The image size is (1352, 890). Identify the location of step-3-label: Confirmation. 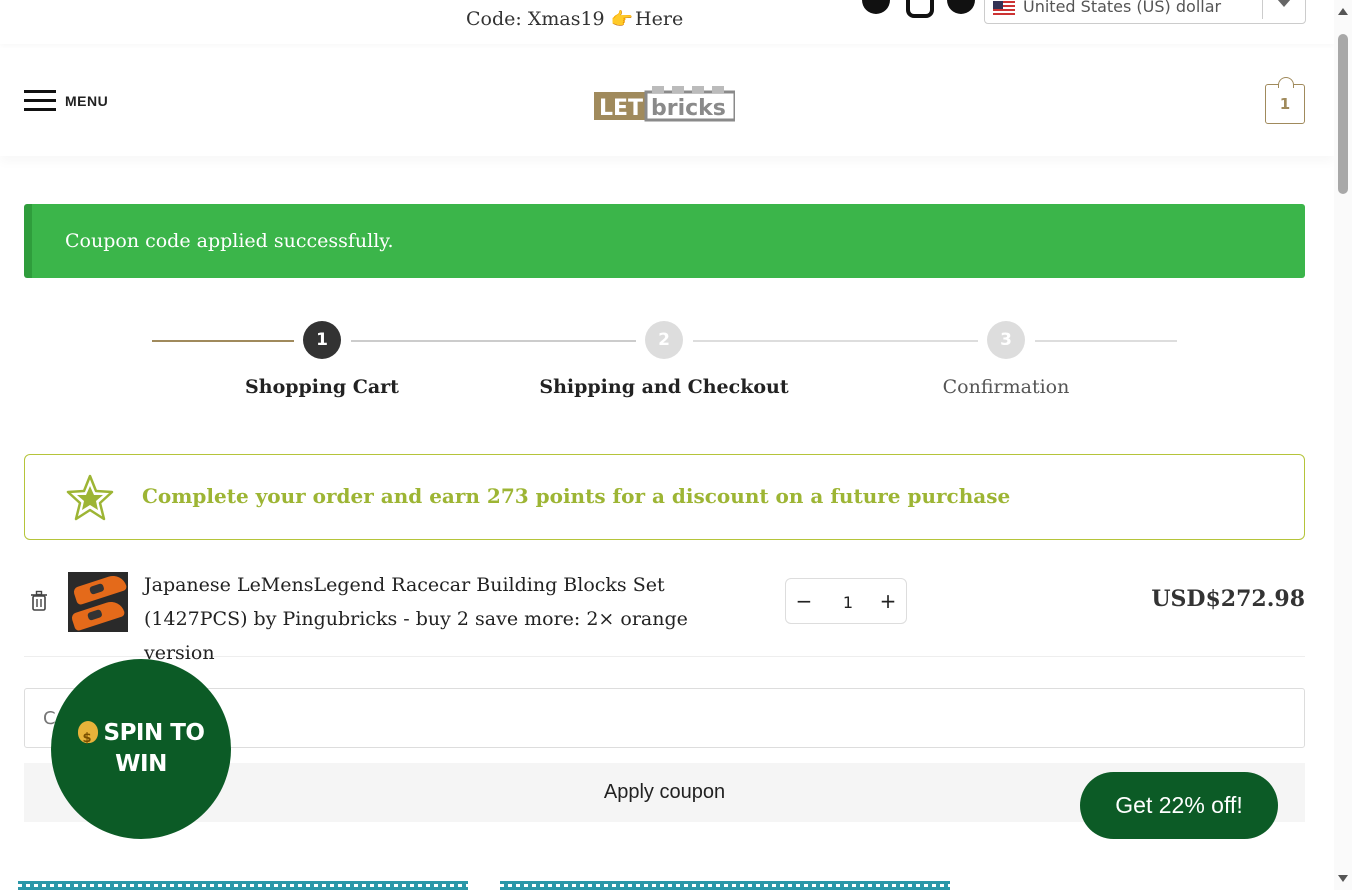
(1006, 387).